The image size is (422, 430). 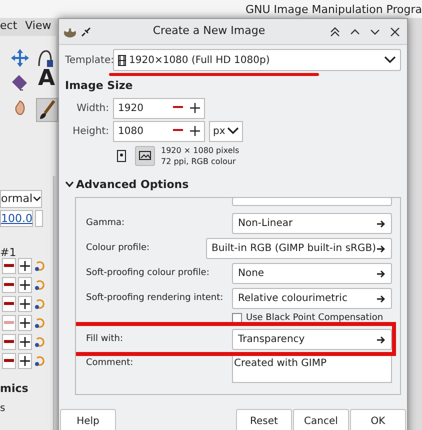 What do you see at coordinates (14, 389) in the screenshot?
I see `section-label: mics` at bounding box center [14, 389].